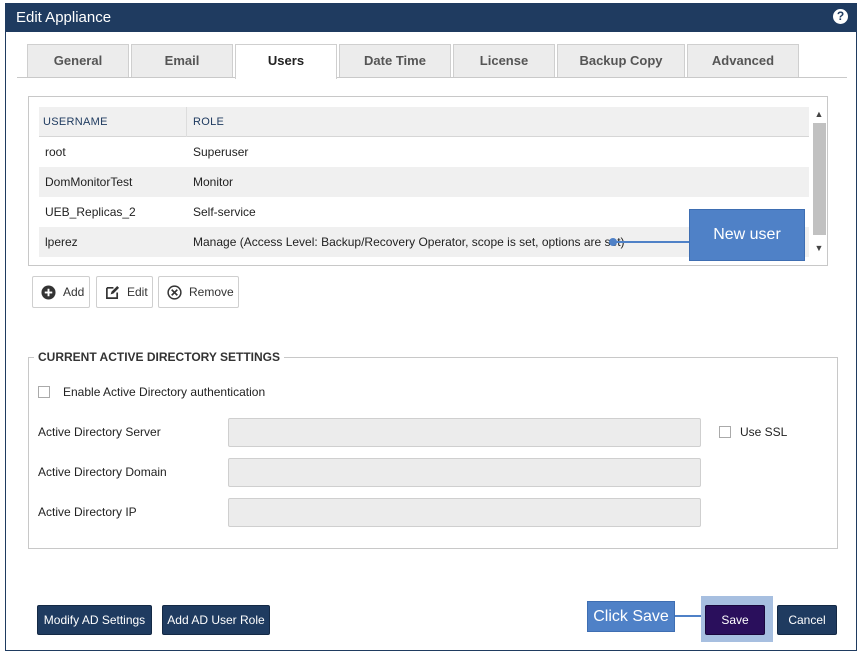 The width and height of the screenshot is (861, 652). Describe the element at coordinates (94, 620) in the screenshot. I see `modify-ad-settings-button: Modify AD Settings` at that location.